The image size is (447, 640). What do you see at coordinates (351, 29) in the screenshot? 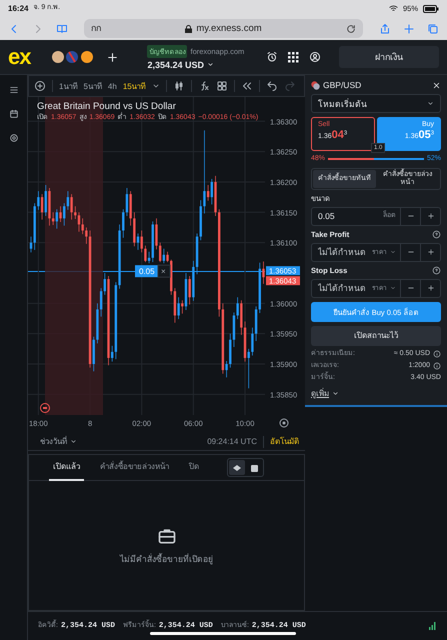
I see `reload-icon` at bounding box center [351, 29].